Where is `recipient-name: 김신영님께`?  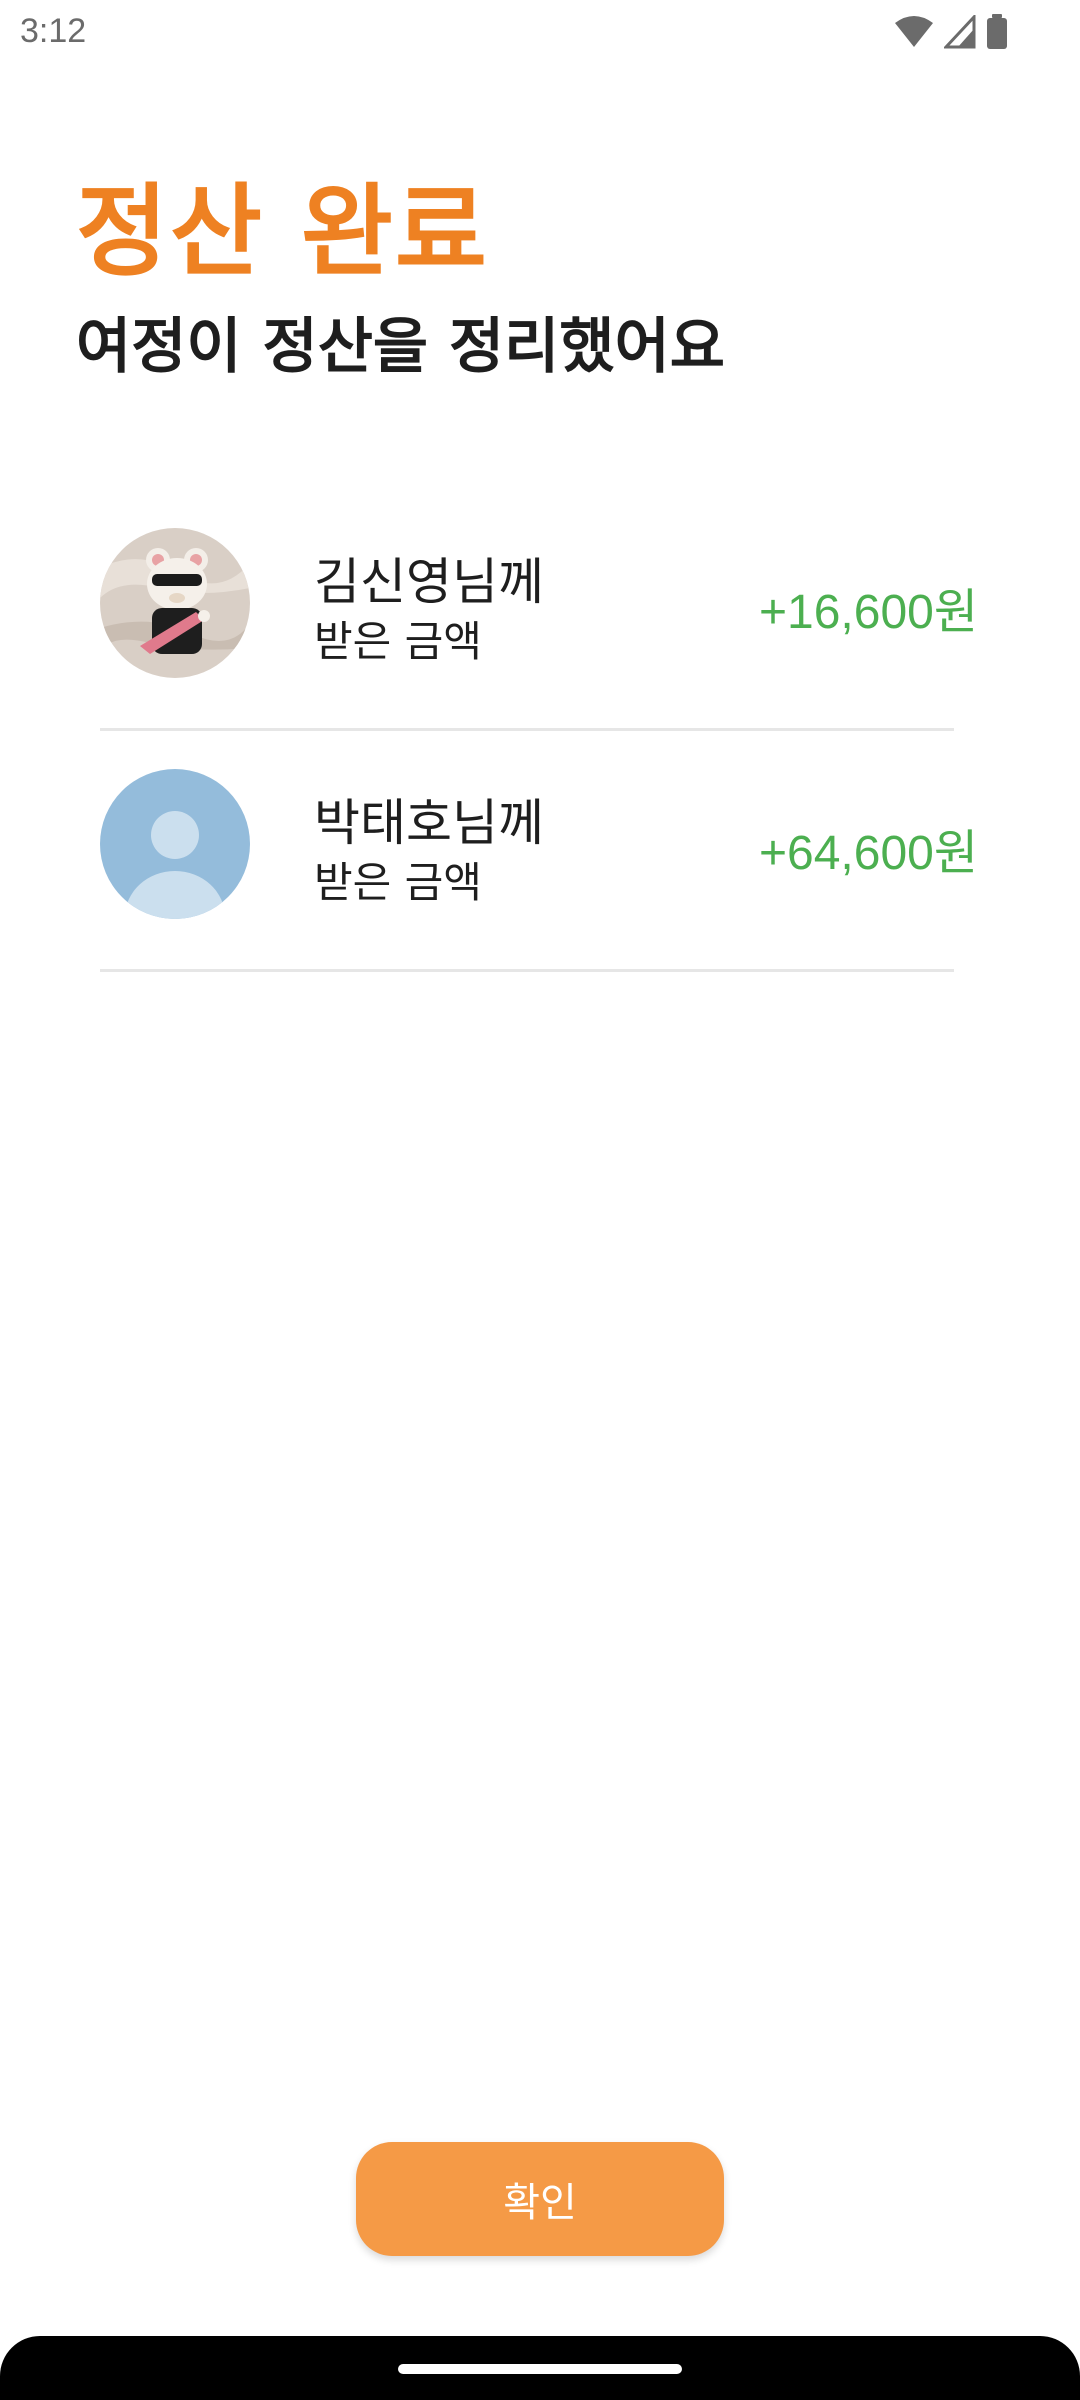 recipient-name: 김신영님께 is located at coordinates (429, 582).